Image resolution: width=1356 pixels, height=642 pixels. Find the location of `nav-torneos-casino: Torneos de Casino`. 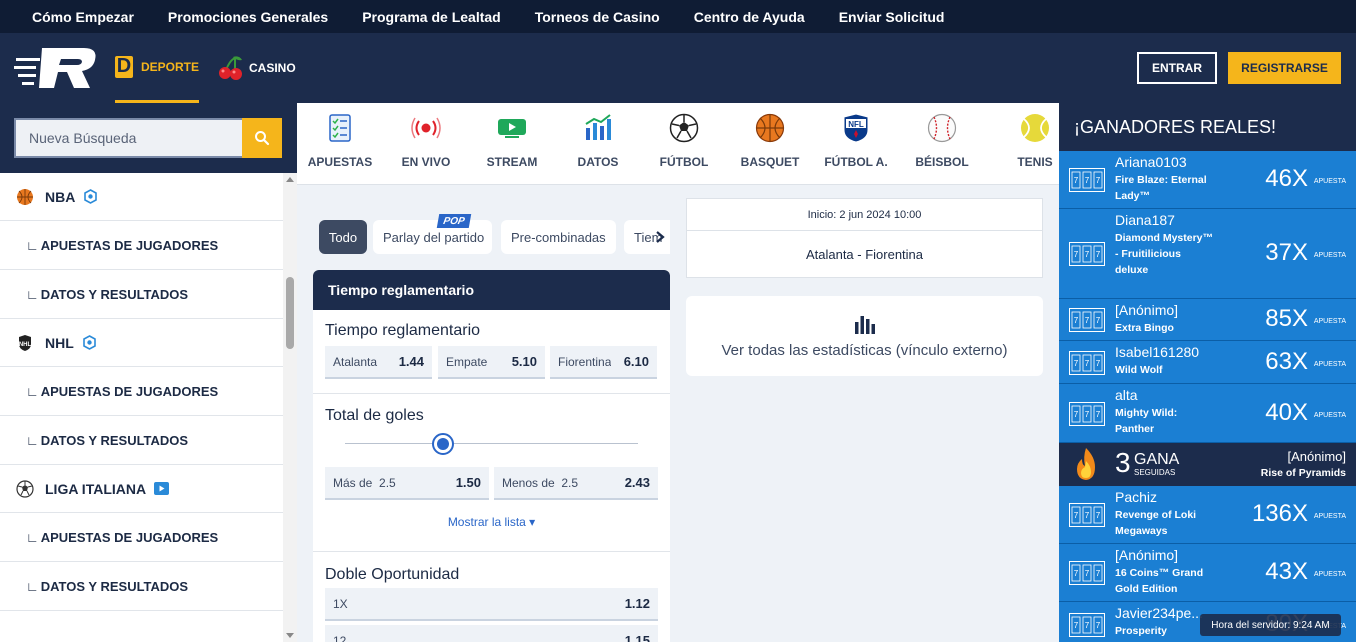

nav-torneos-casino: Torneos de Casino is located at coordinates (597, 17).